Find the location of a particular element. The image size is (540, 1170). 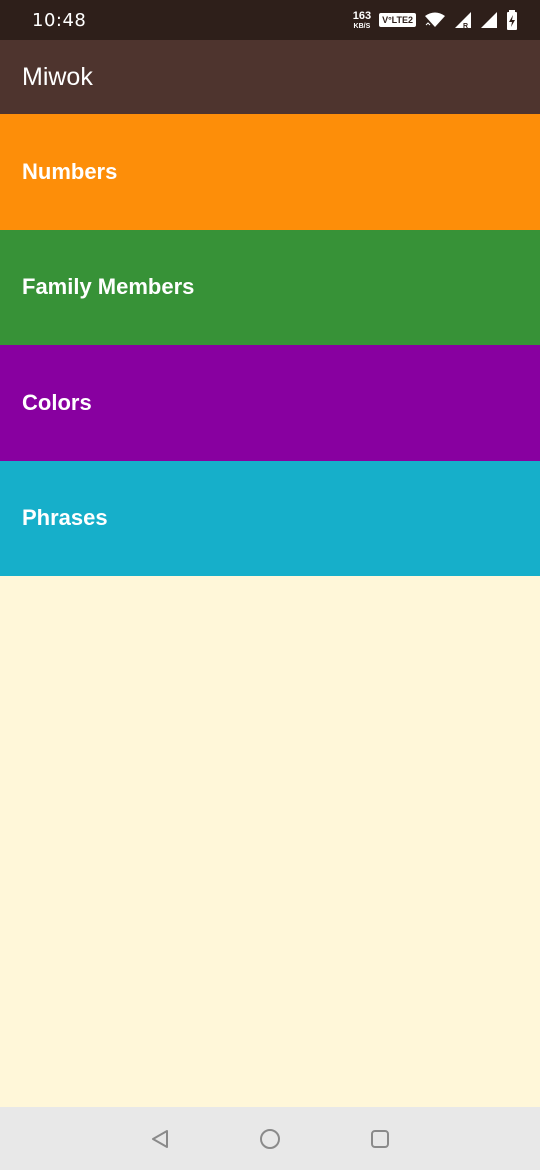

signal-icon is located at coordinates (489, 20).